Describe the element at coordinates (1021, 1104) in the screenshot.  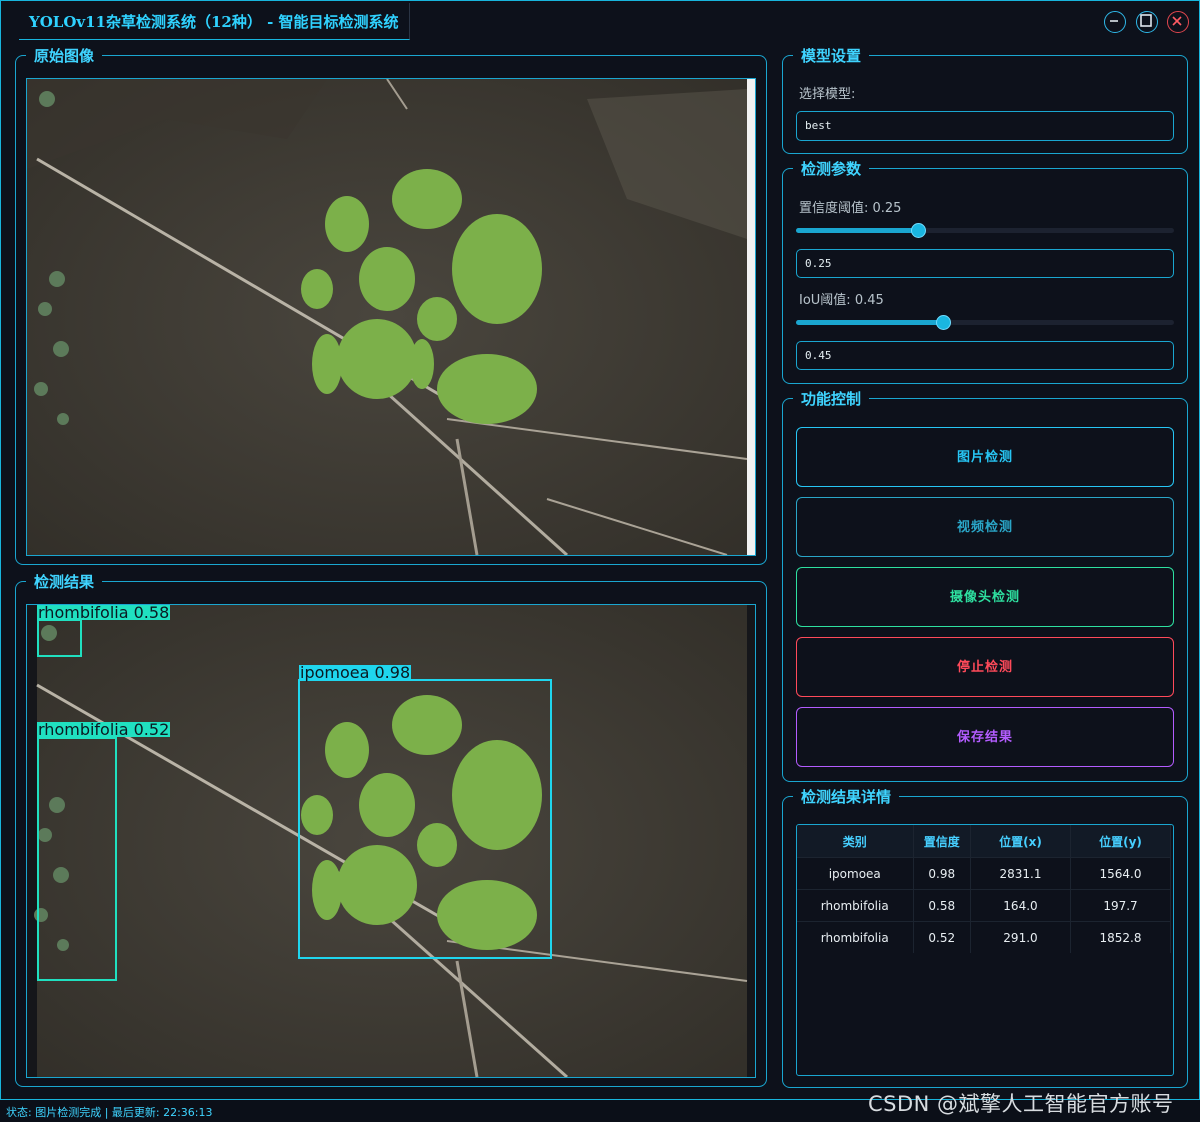
I see `watermark-text: CSDN @斌擎人工智能官方账号` at that location.